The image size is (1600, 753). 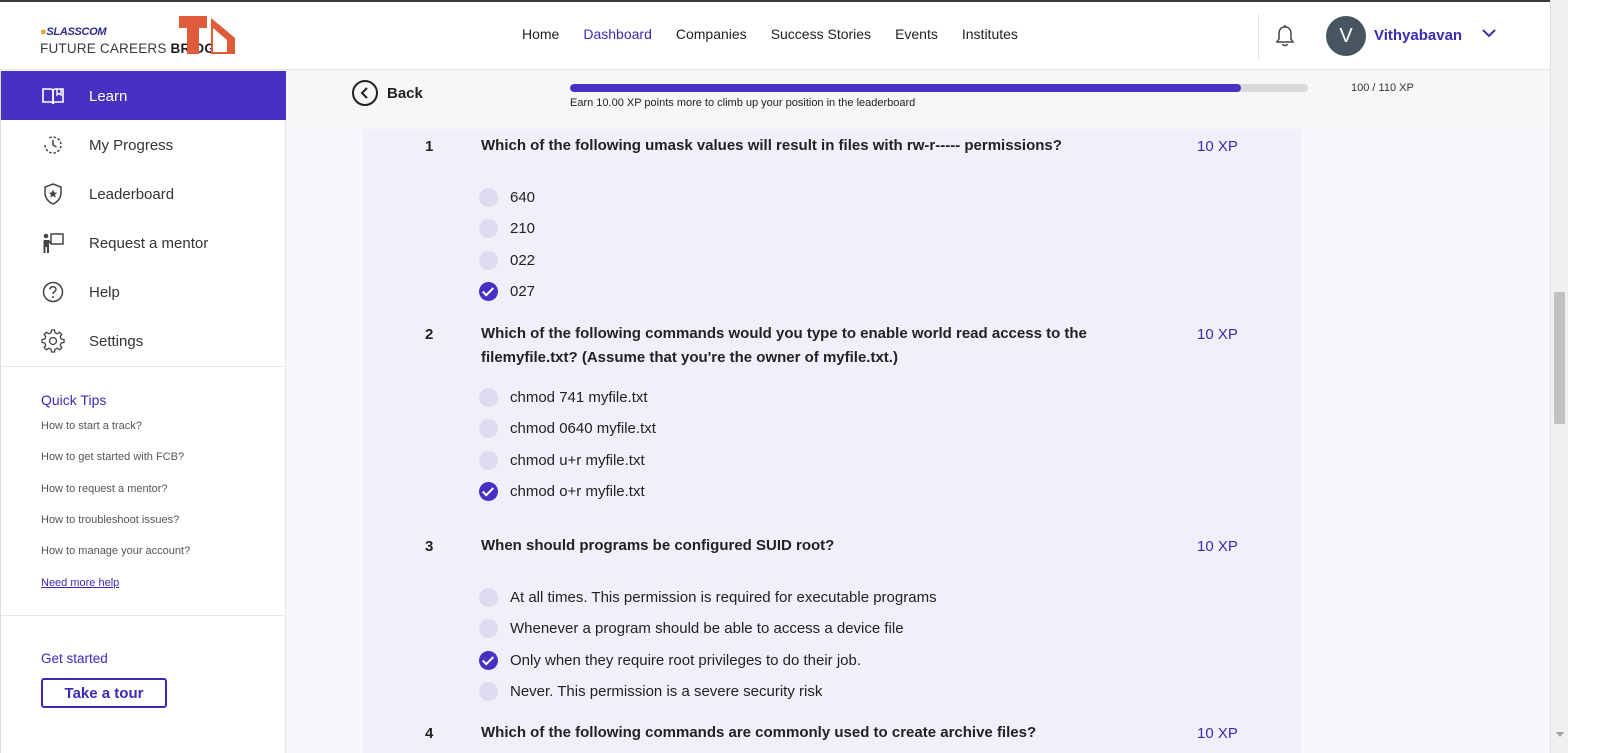 I want to click on nav-home: Home, so click(x=540, y=34).